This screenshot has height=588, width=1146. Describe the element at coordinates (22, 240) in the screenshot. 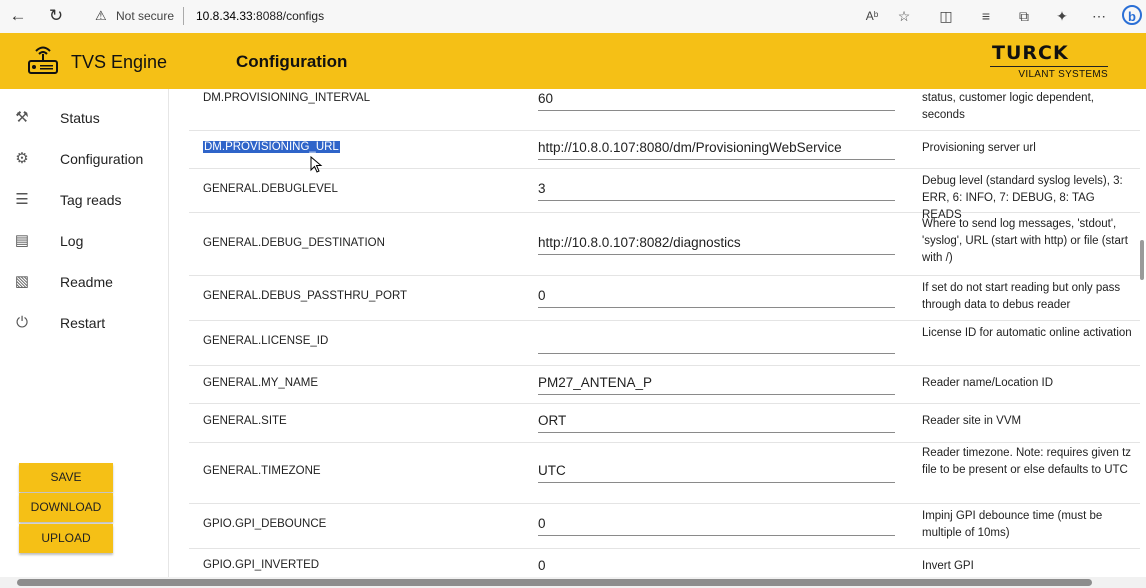

I see `log-icon: ▤` at that location.